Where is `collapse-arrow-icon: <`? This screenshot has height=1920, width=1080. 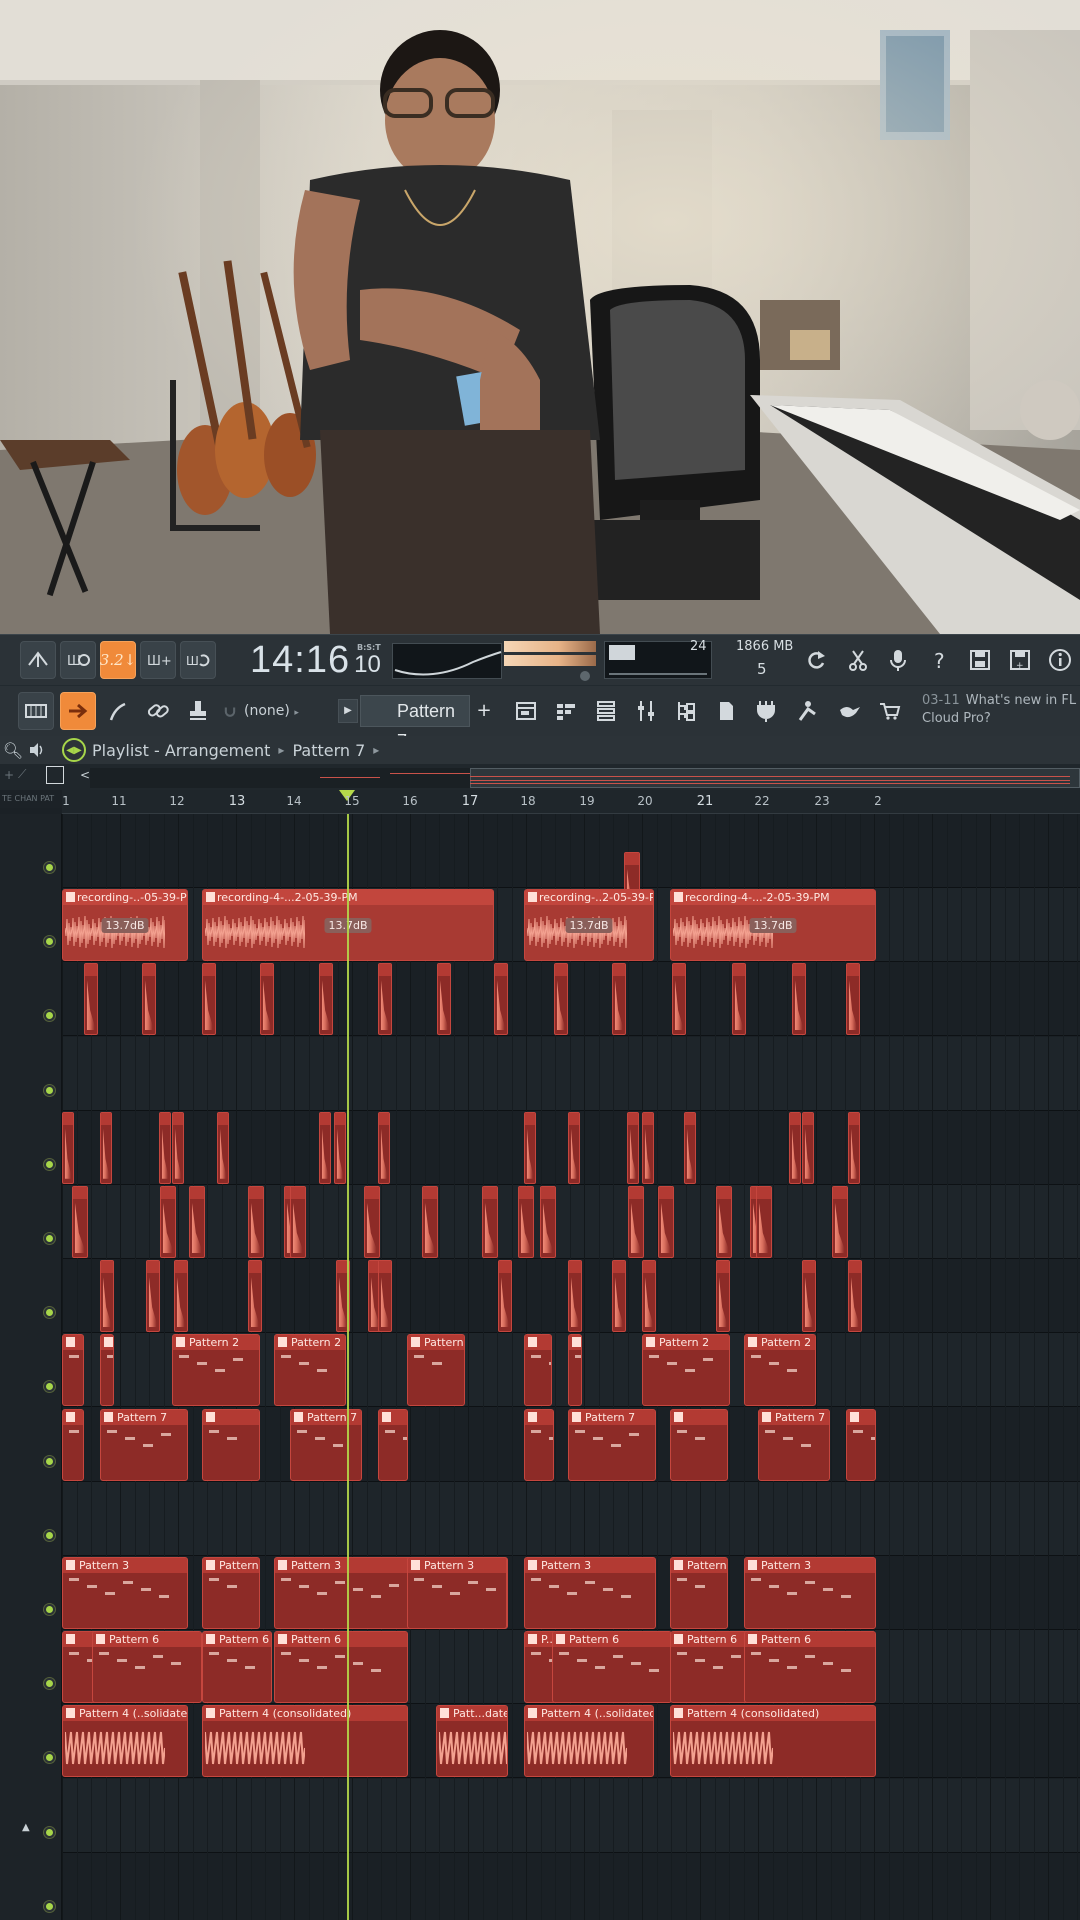 collapse-arrow-icon: < is located at coordinates (85, 775).